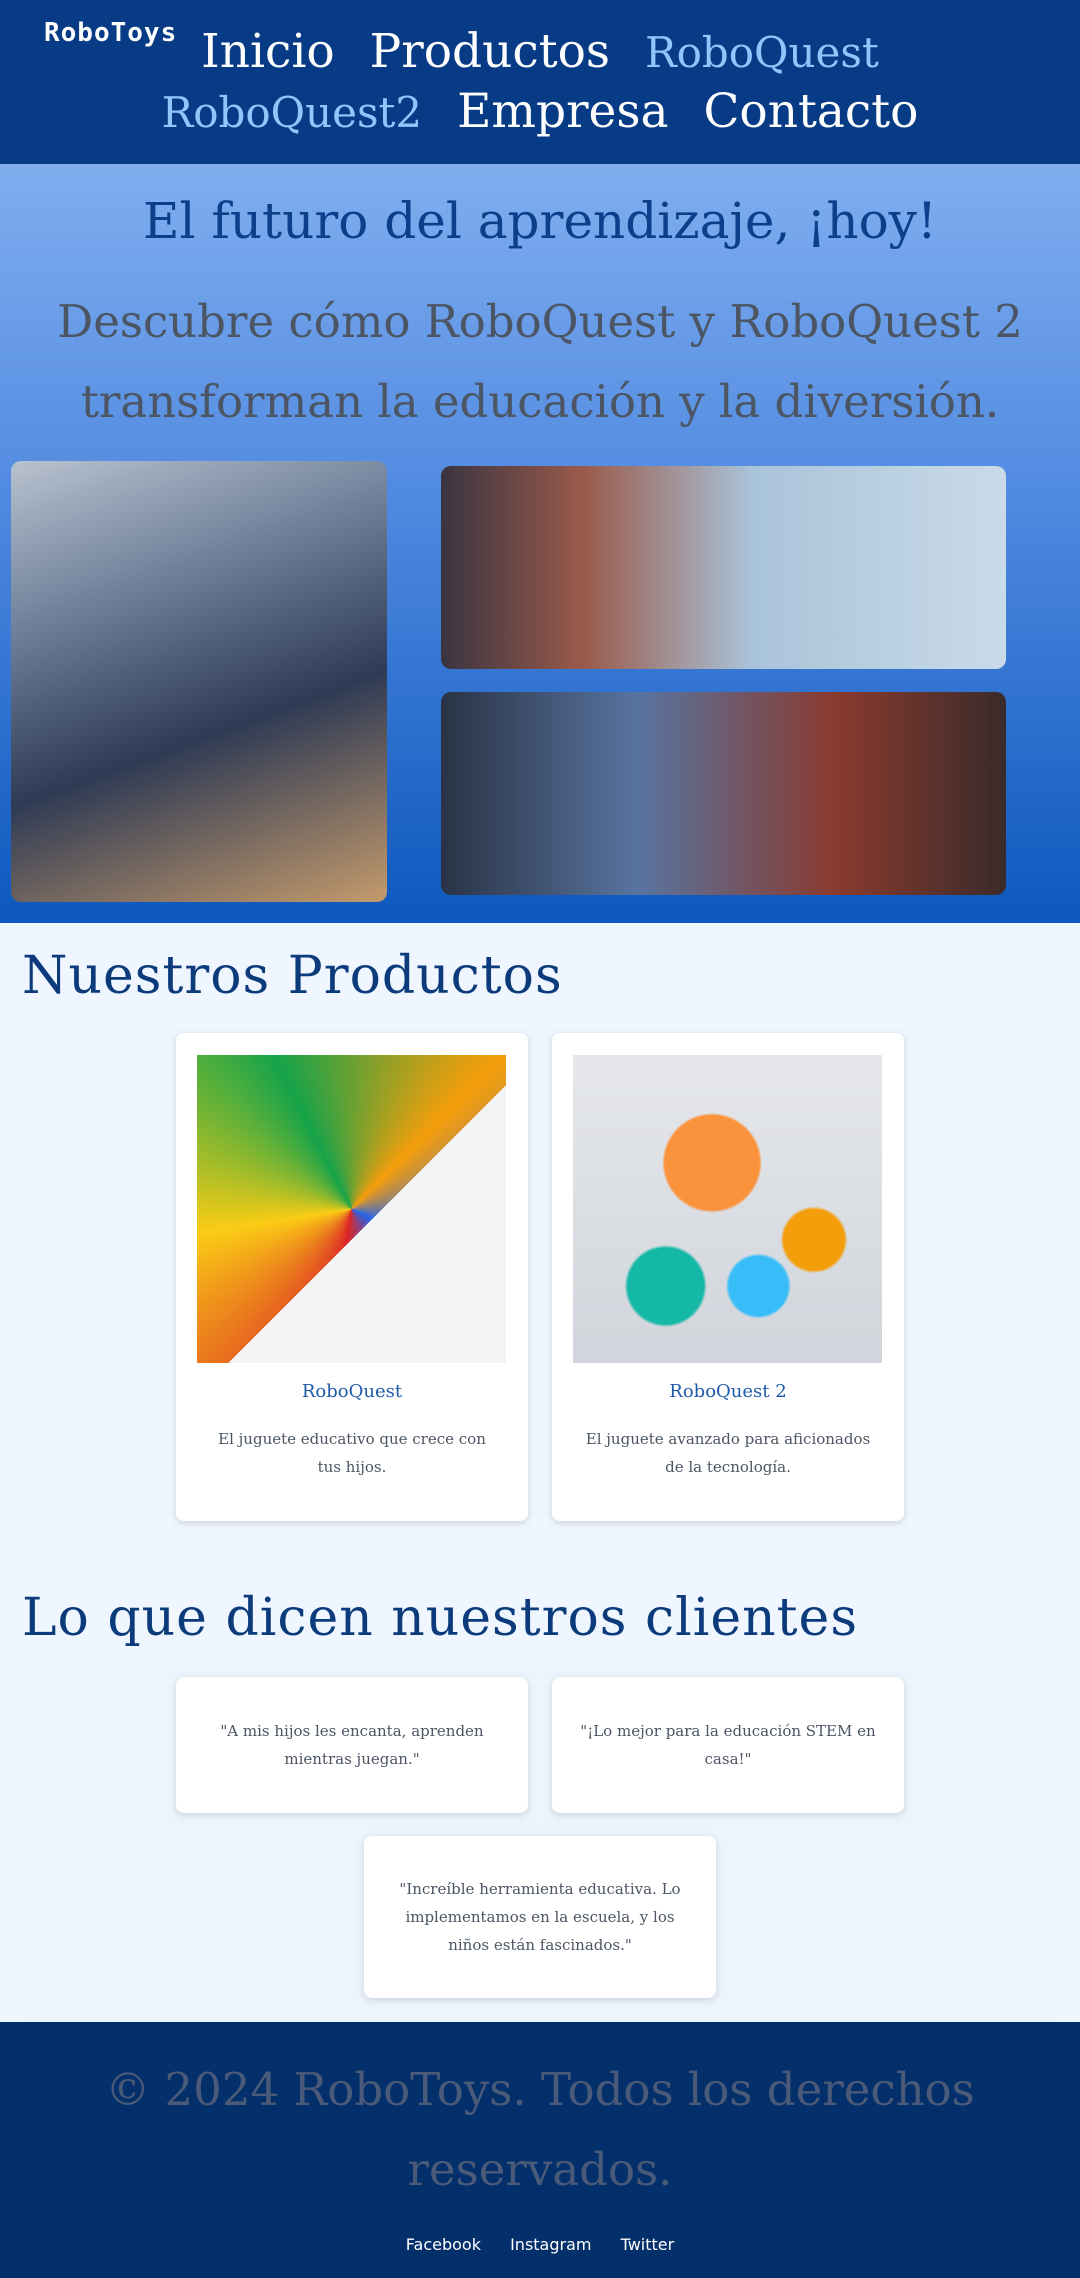 This screenshot has height=2278, width=1080. I want to click on nav-link-roboquest: RoboQuest, so click(762, 52).